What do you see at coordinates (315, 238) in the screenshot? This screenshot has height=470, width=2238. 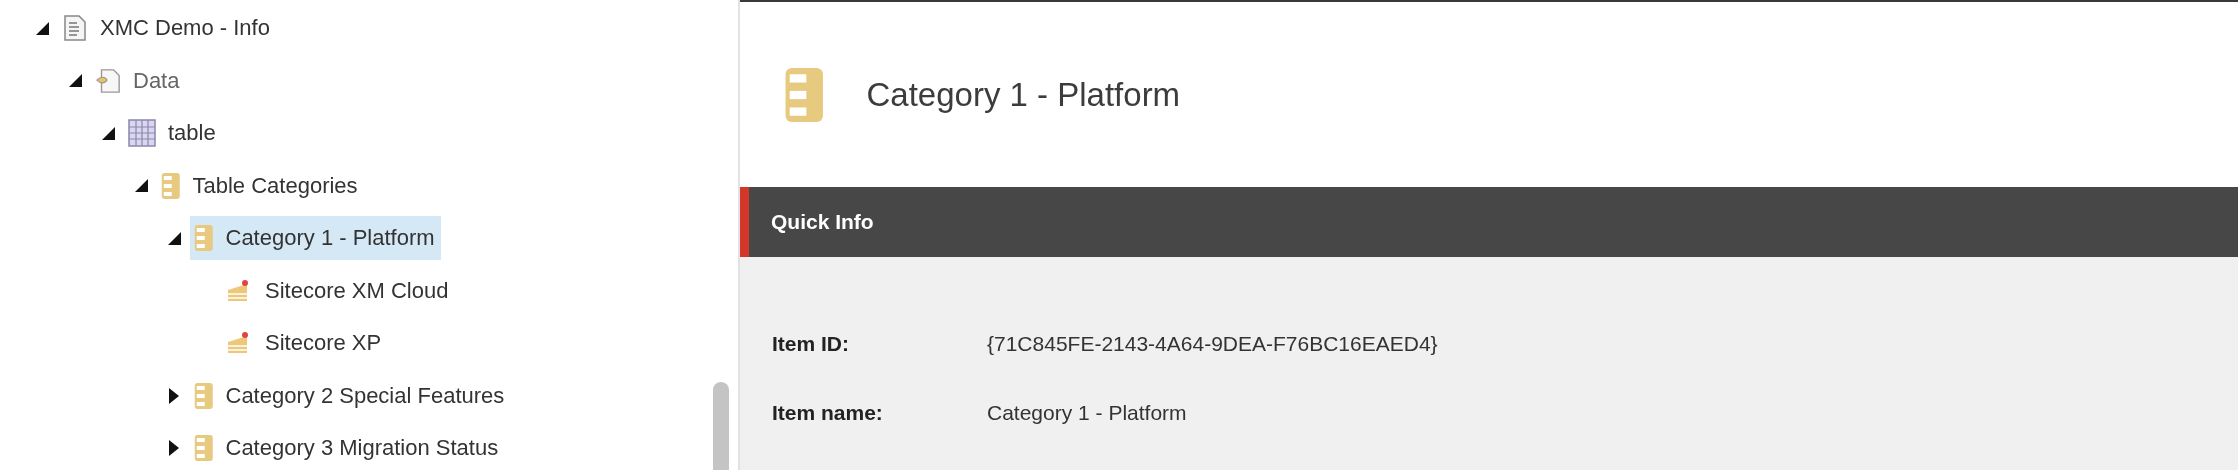 I see `tree-item: Category 1 - Platform` at bounding box center [315, 238].